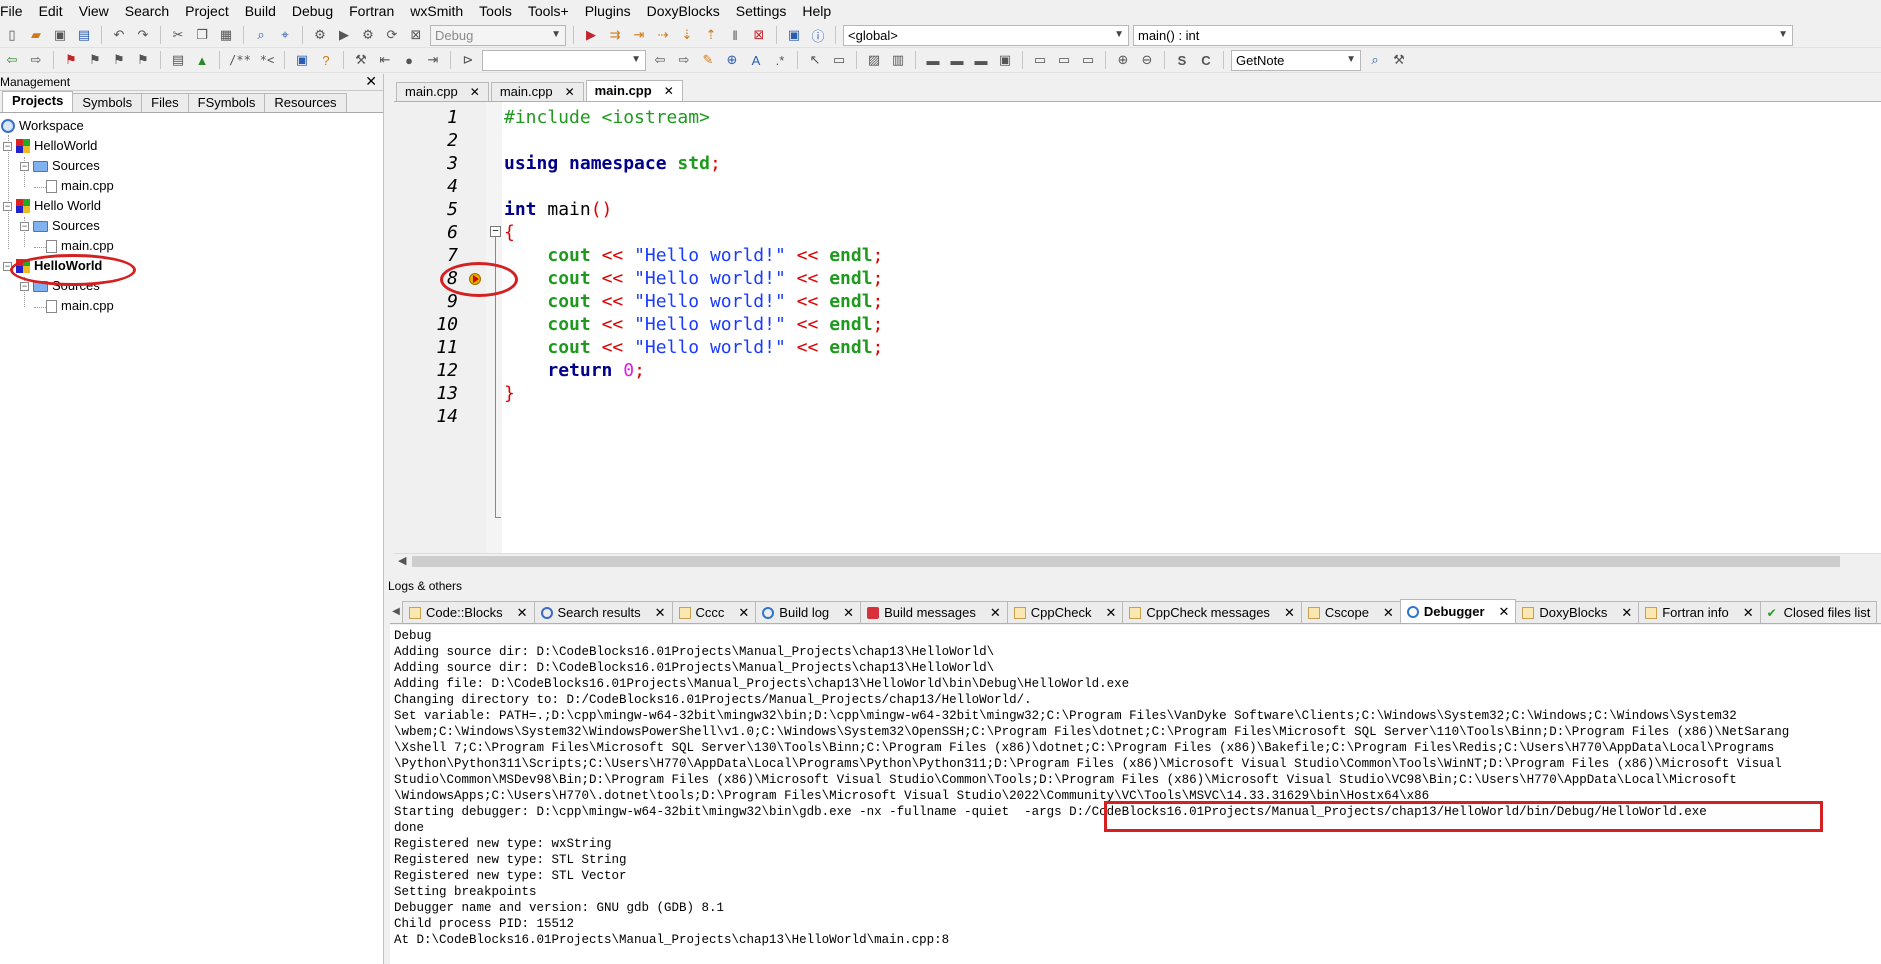  What do you see at coordinates (119, 35) in the screenshot?
I see `undo-icon: ↶` at bounding box center [119, 35].